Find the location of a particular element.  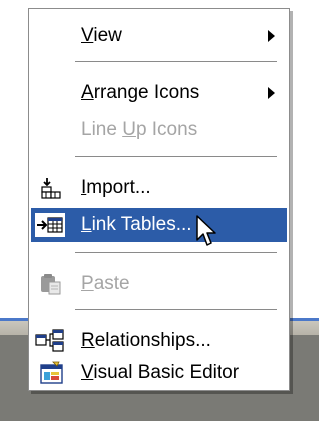

paste-clipboard-icon is located at coordinates (51, 284).